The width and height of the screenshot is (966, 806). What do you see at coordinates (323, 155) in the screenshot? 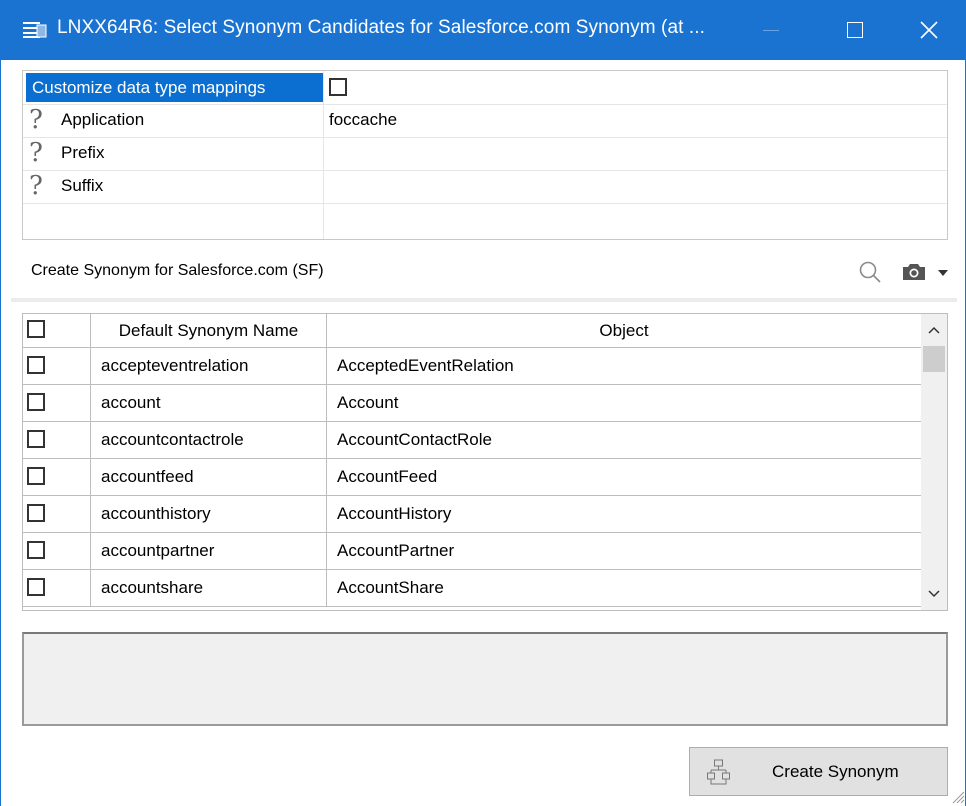
I see `property-divider` at bounding box center [323, 155].